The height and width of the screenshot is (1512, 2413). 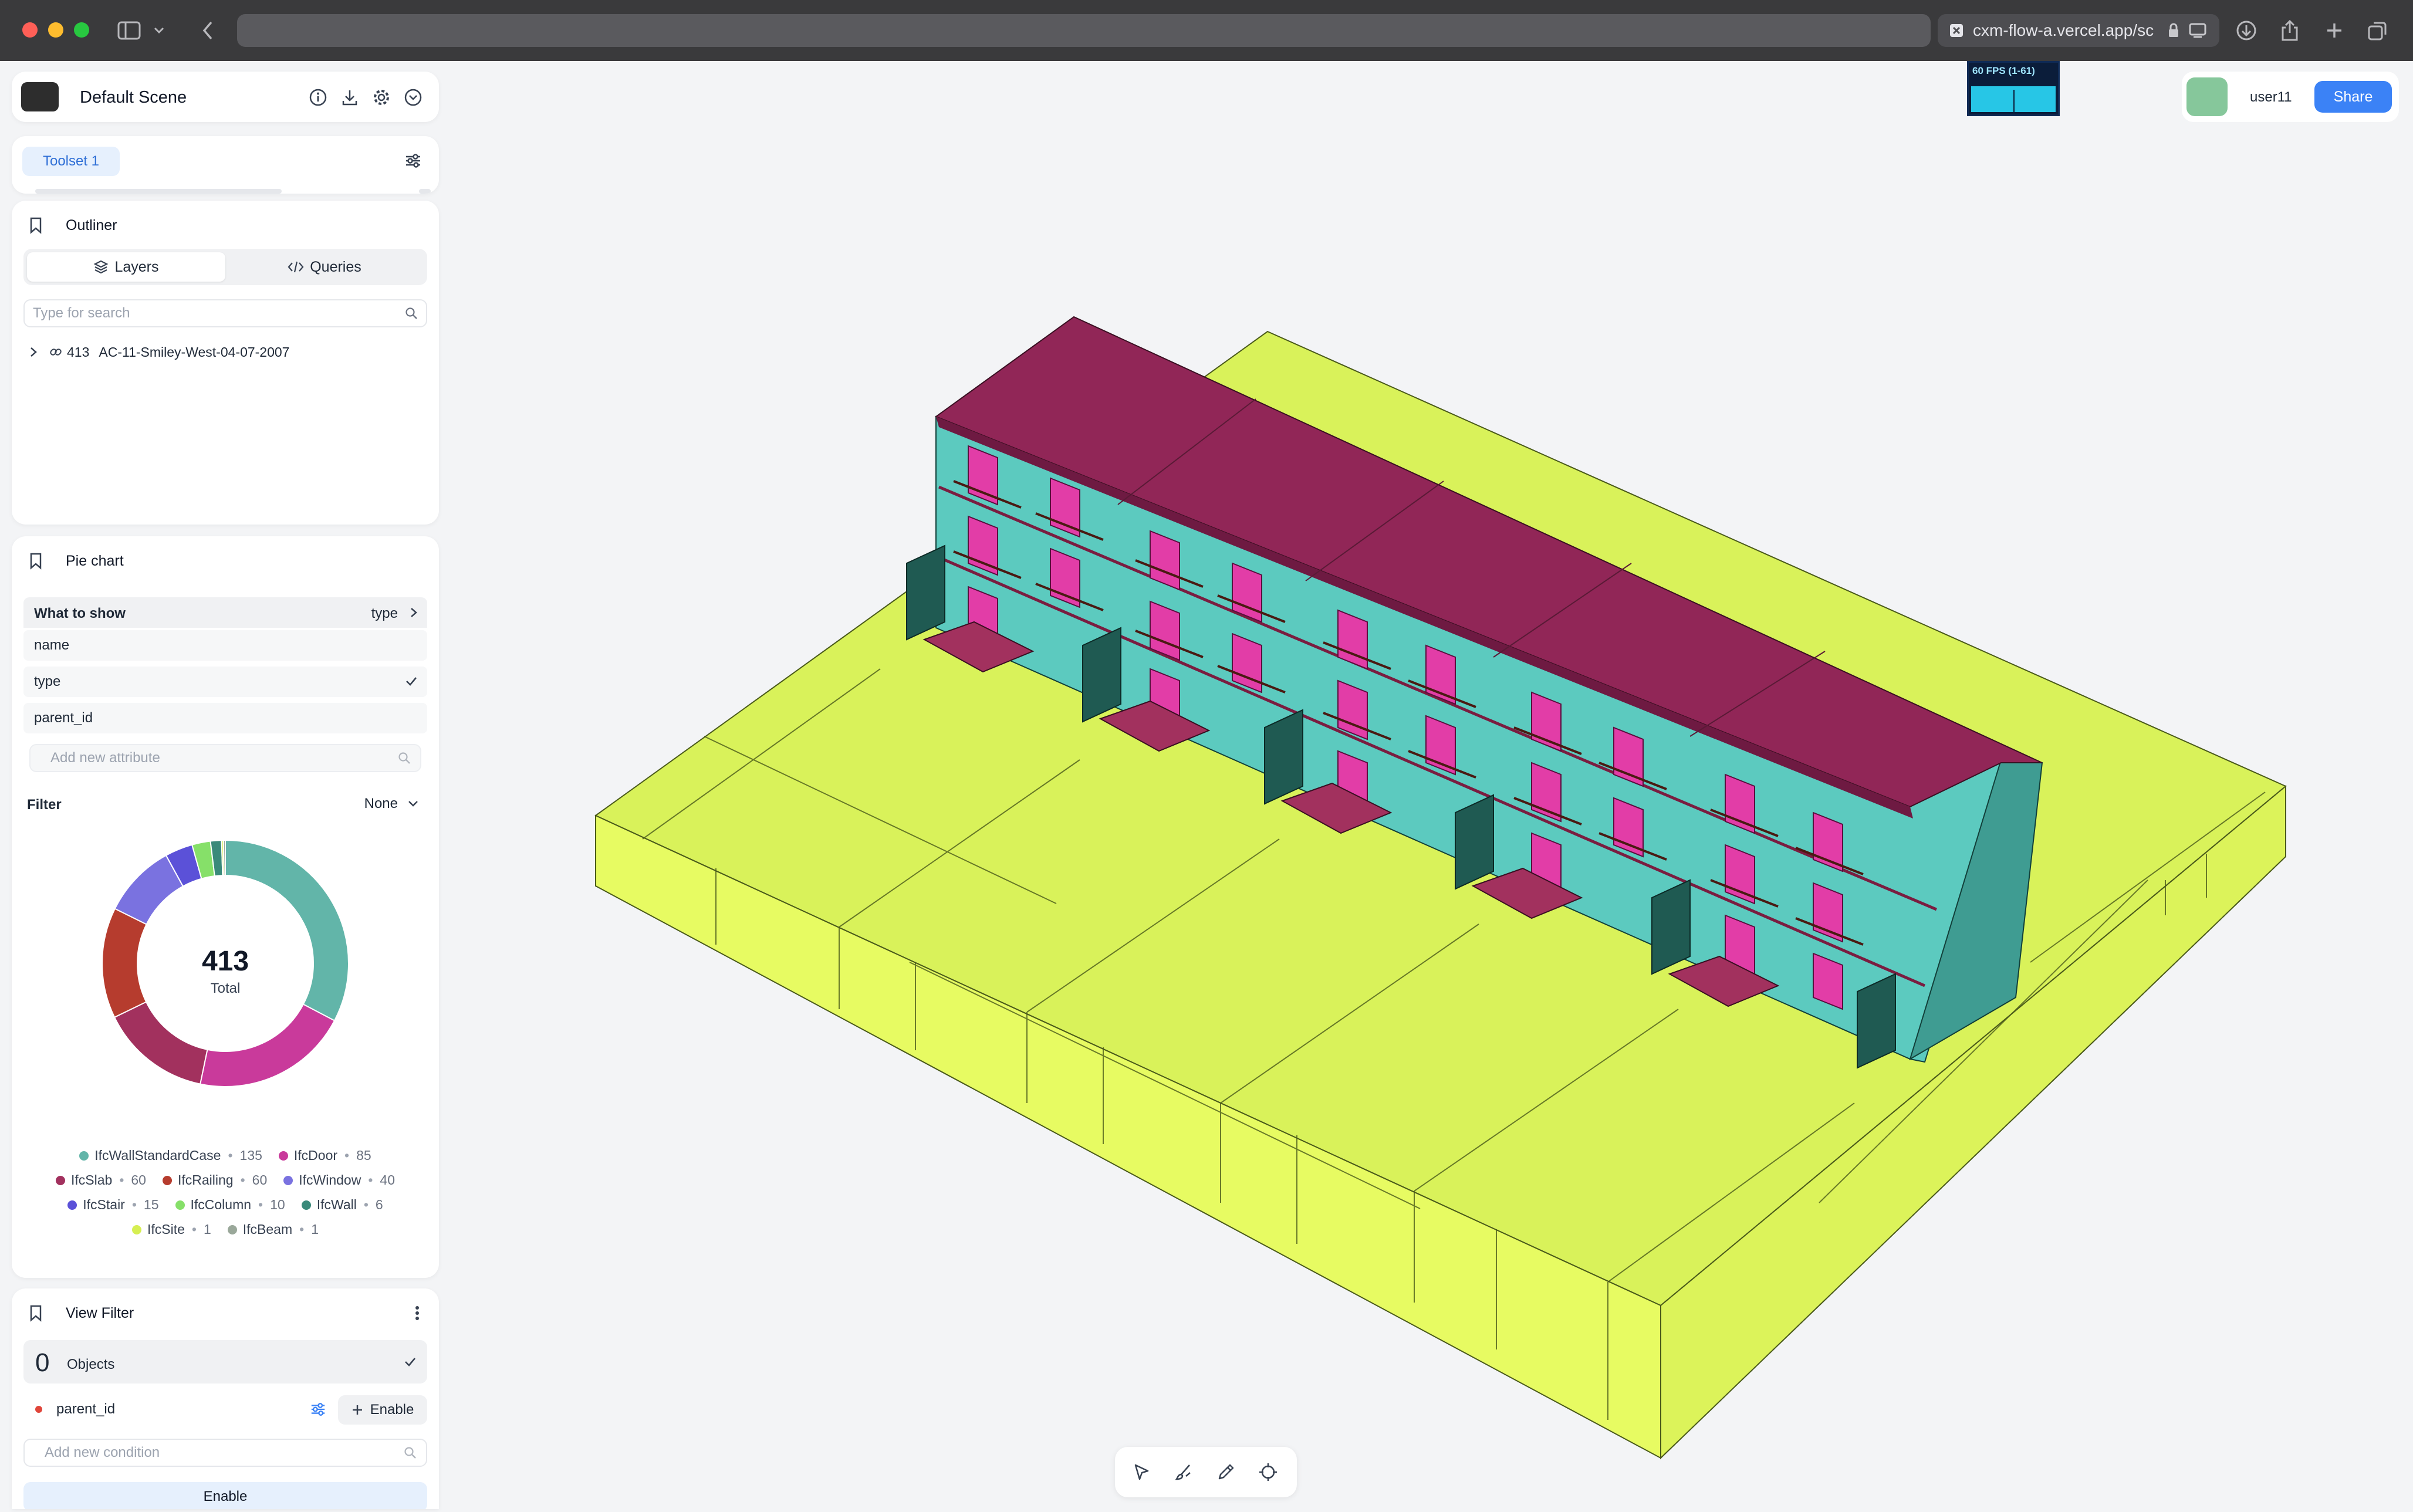 I want to click on tab-close-icon, so click(x=1956, y=30).